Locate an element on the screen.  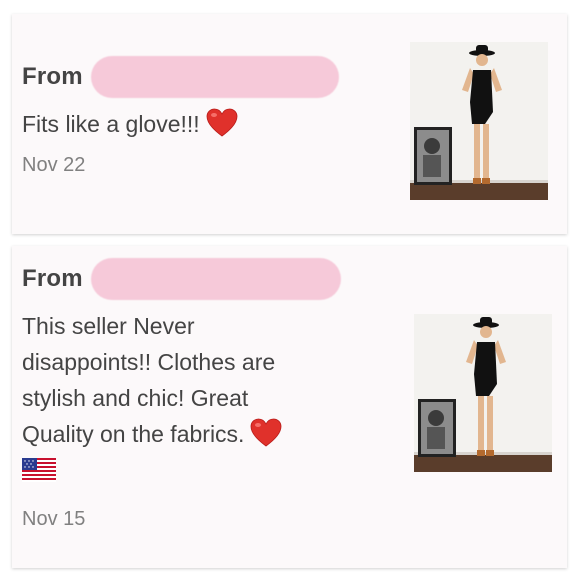
review-text-line: This seller Never is located at coordinates (108, 326).